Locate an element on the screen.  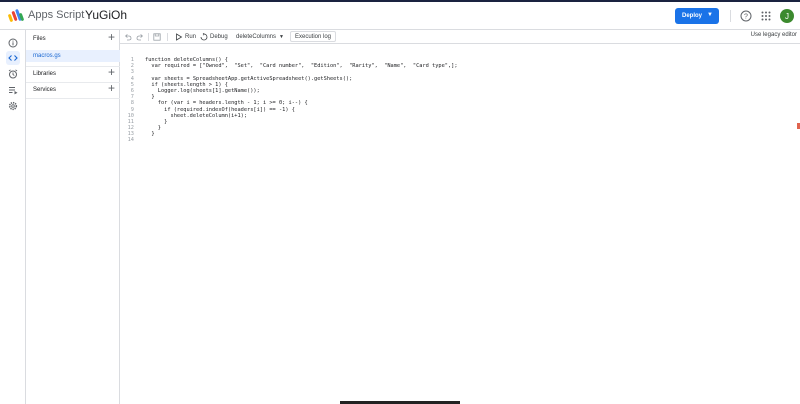
deploy-label: Deploy is located at coordinates (692, 16).